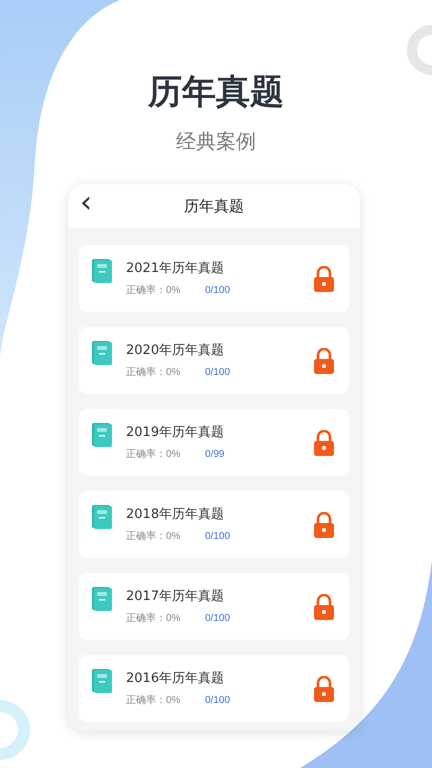  What do you see at coordinates (216, 141) in the screenshot?
I see `page-subtitle: 经典案例` at bounding box center [216, 141].